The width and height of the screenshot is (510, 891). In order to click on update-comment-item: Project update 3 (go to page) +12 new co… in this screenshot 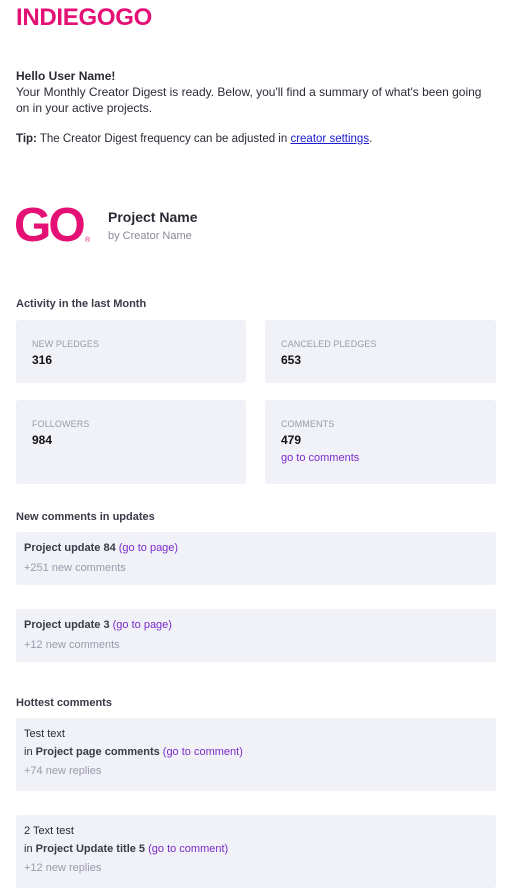, I will do `click(256, 635)`.